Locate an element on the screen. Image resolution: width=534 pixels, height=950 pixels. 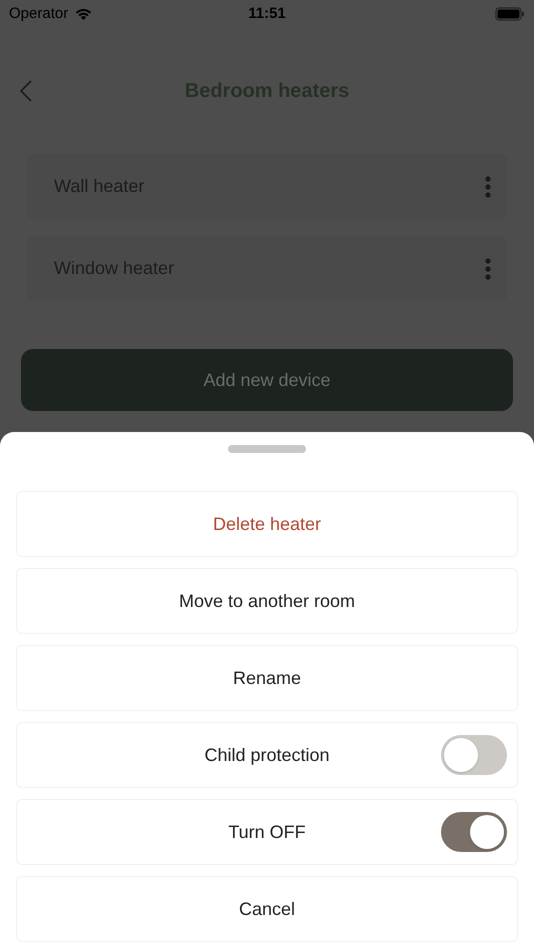
clock-time: 11:51 is located at coordinates (267, 14).